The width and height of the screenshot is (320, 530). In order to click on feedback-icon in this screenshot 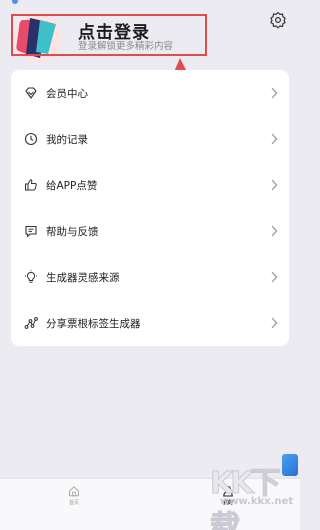, I will do `click(31, 231)`.